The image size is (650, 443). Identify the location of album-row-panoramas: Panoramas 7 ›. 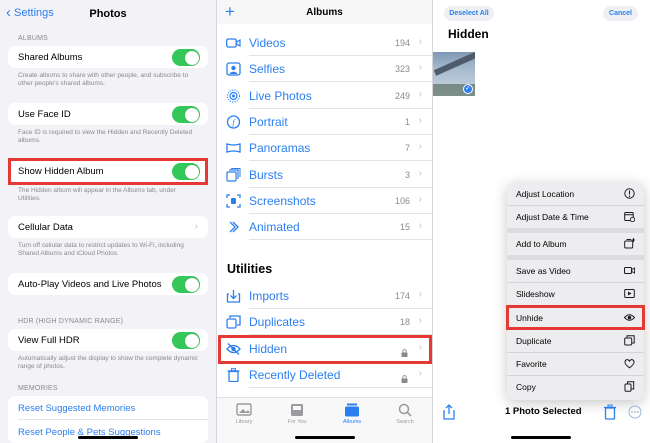
(324, 148).